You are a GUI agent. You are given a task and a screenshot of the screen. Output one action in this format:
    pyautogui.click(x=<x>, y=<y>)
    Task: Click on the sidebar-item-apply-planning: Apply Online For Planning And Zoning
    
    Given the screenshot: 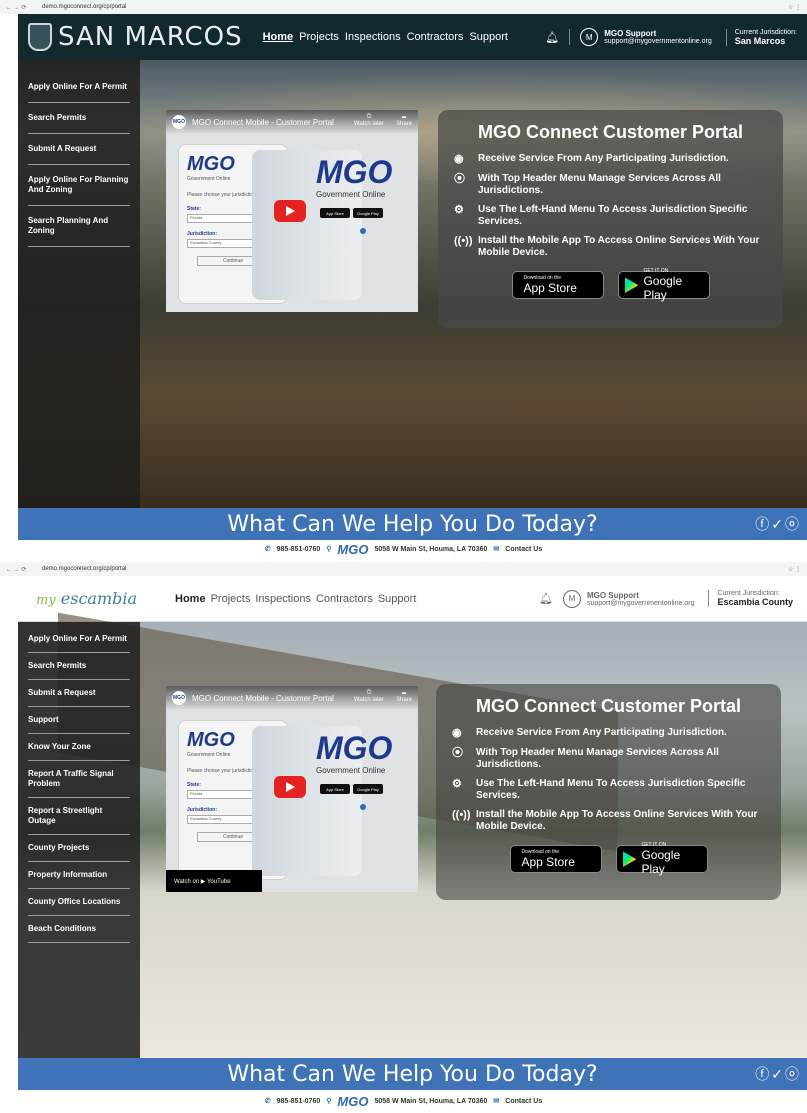 What is the action you would take?
    pyautogui.click(x=79, y=185)
    